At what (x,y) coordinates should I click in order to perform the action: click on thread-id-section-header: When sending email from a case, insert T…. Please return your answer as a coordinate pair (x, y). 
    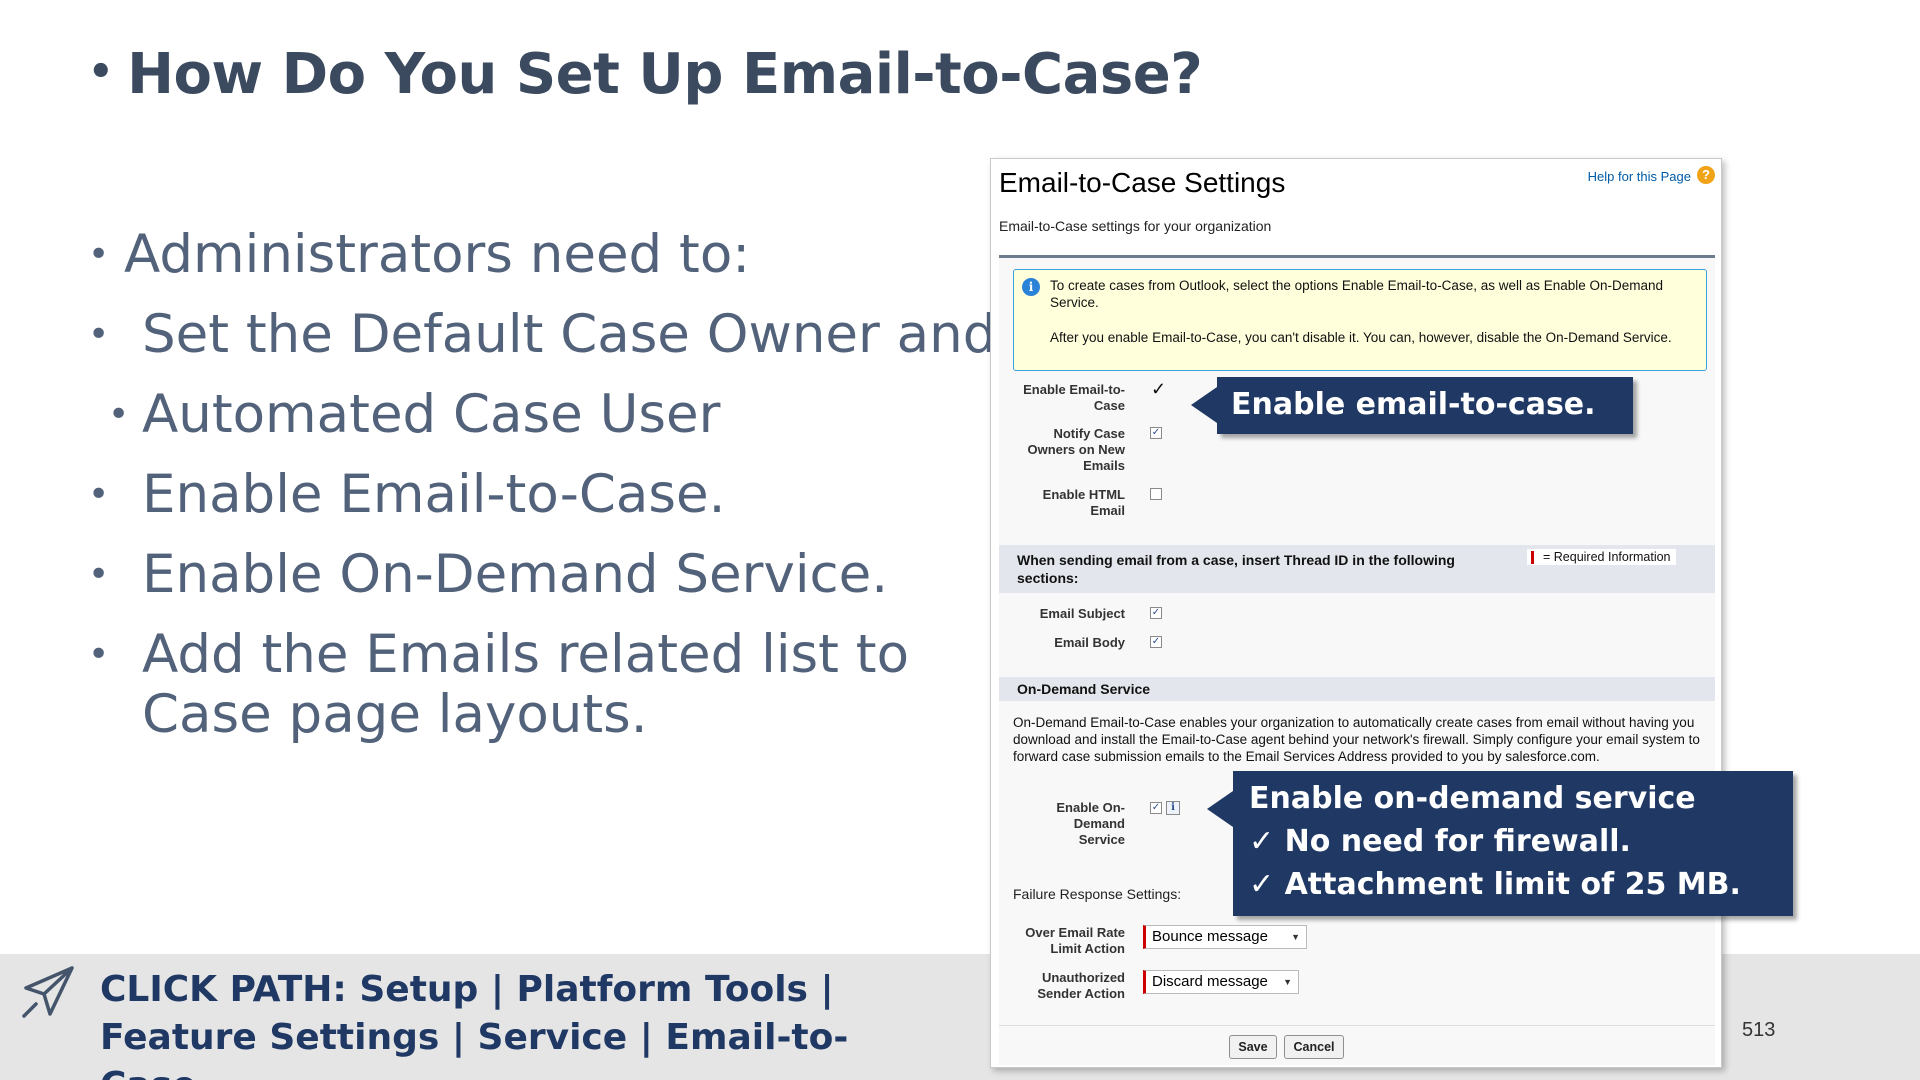
    Looking at the image, I should click on (1357, 569).